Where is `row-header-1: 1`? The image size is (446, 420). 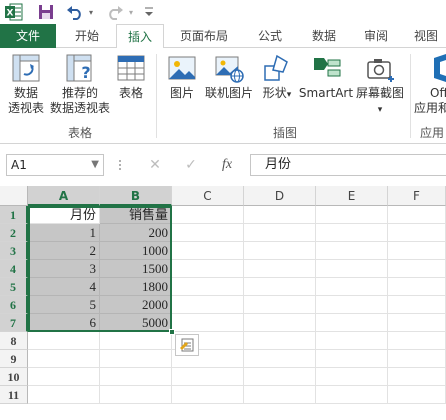 row-header-1: 1 is located at coordinates (14, 215).